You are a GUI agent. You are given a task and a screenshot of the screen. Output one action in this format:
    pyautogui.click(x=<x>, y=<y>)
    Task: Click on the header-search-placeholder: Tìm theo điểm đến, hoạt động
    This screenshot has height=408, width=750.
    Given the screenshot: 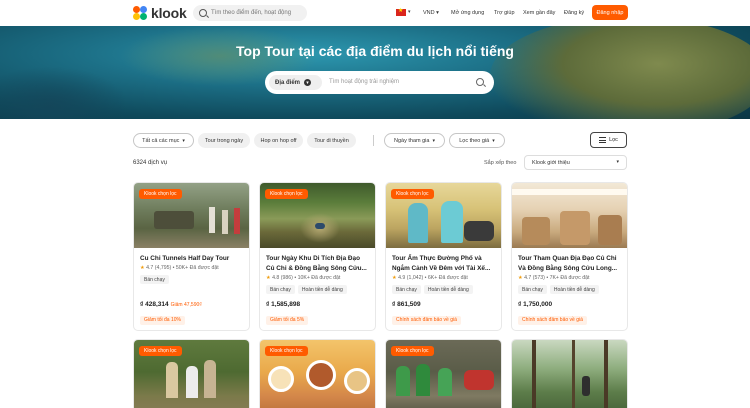 What is the action you would take?
    pyautogui.click(x=251, y=13)
    